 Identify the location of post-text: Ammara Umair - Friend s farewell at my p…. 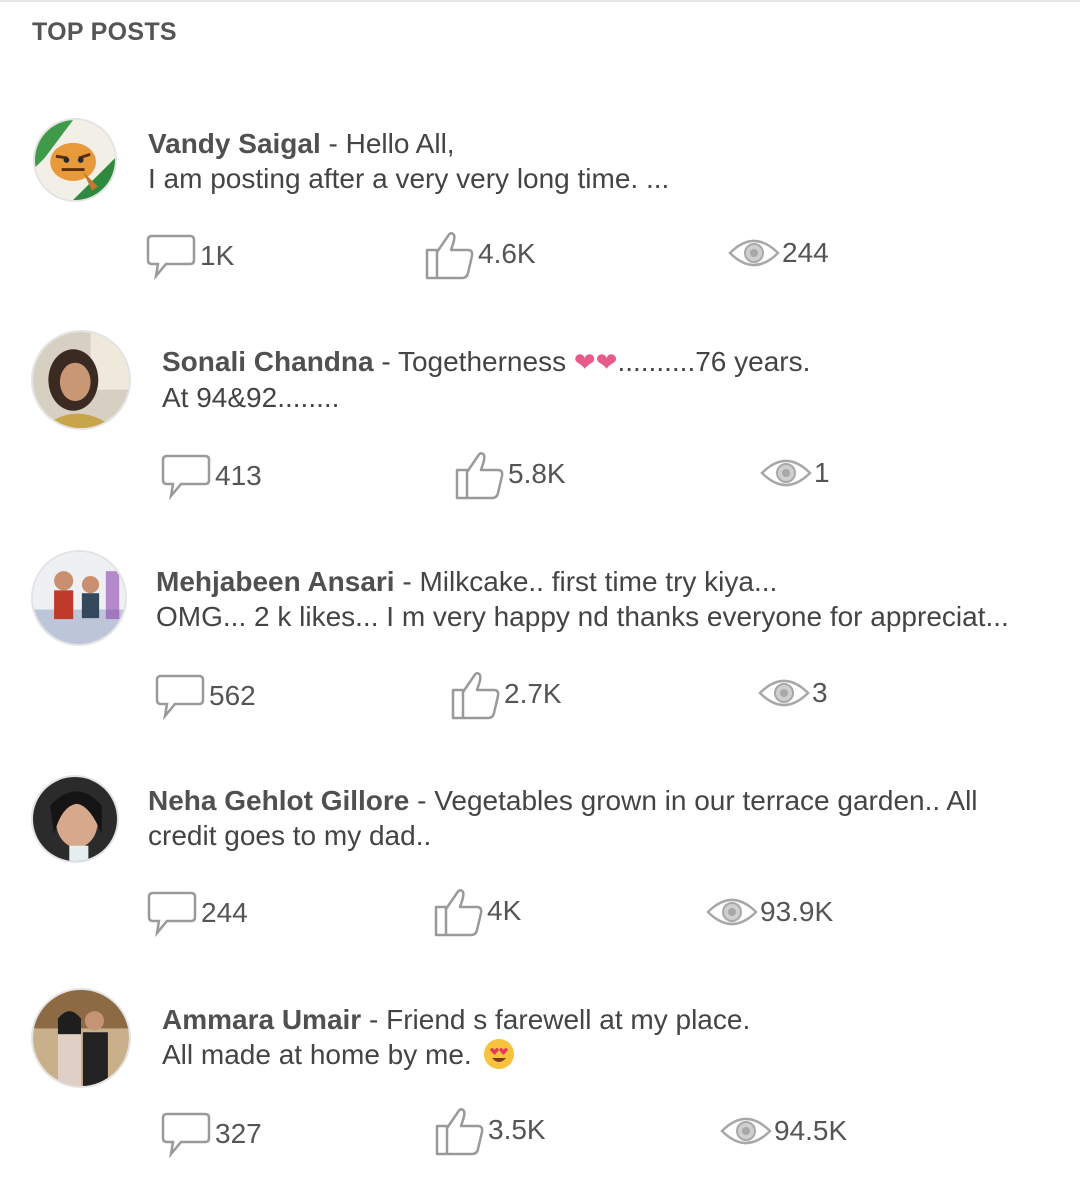
(611, 1037).